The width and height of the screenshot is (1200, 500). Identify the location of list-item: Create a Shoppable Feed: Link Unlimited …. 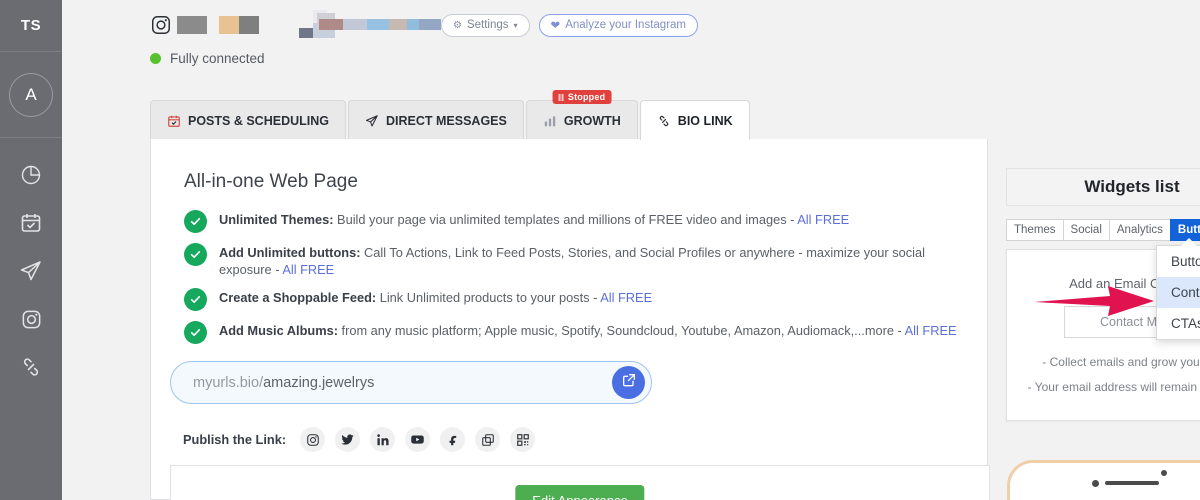
(579, 299).